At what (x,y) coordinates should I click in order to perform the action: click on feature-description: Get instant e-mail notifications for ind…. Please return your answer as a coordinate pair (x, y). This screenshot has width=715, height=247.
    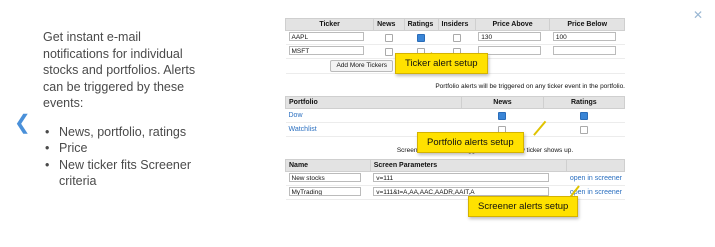
    Looking at the image, I should click on (123, 109).